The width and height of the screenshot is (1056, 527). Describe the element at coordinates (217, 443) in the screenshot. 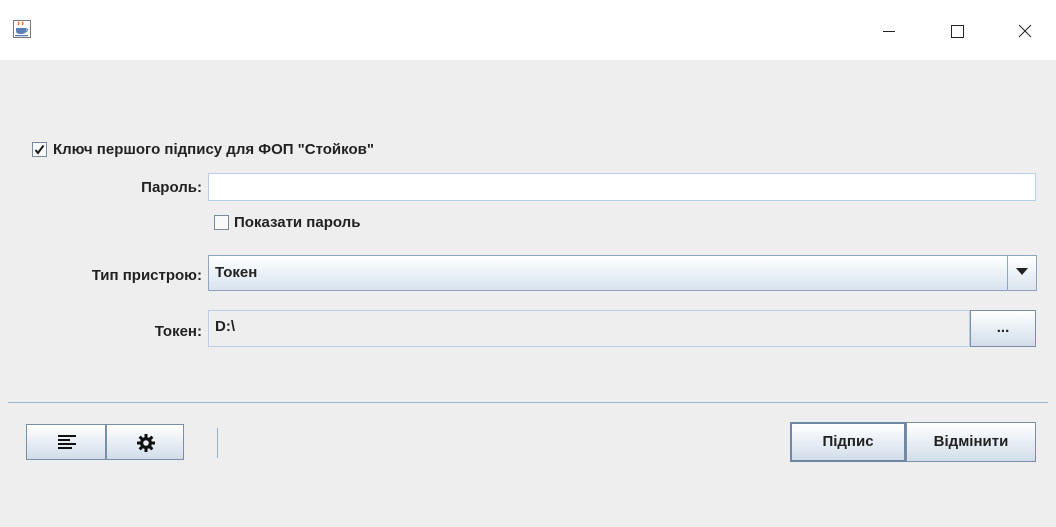

I see `toolbar-separator` at that location.